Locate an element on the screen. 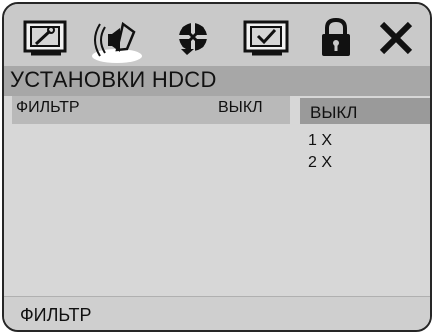 Image resolution: width=432 pixels, height=332 pixels. tab-general is located at coordinates (46, 38).